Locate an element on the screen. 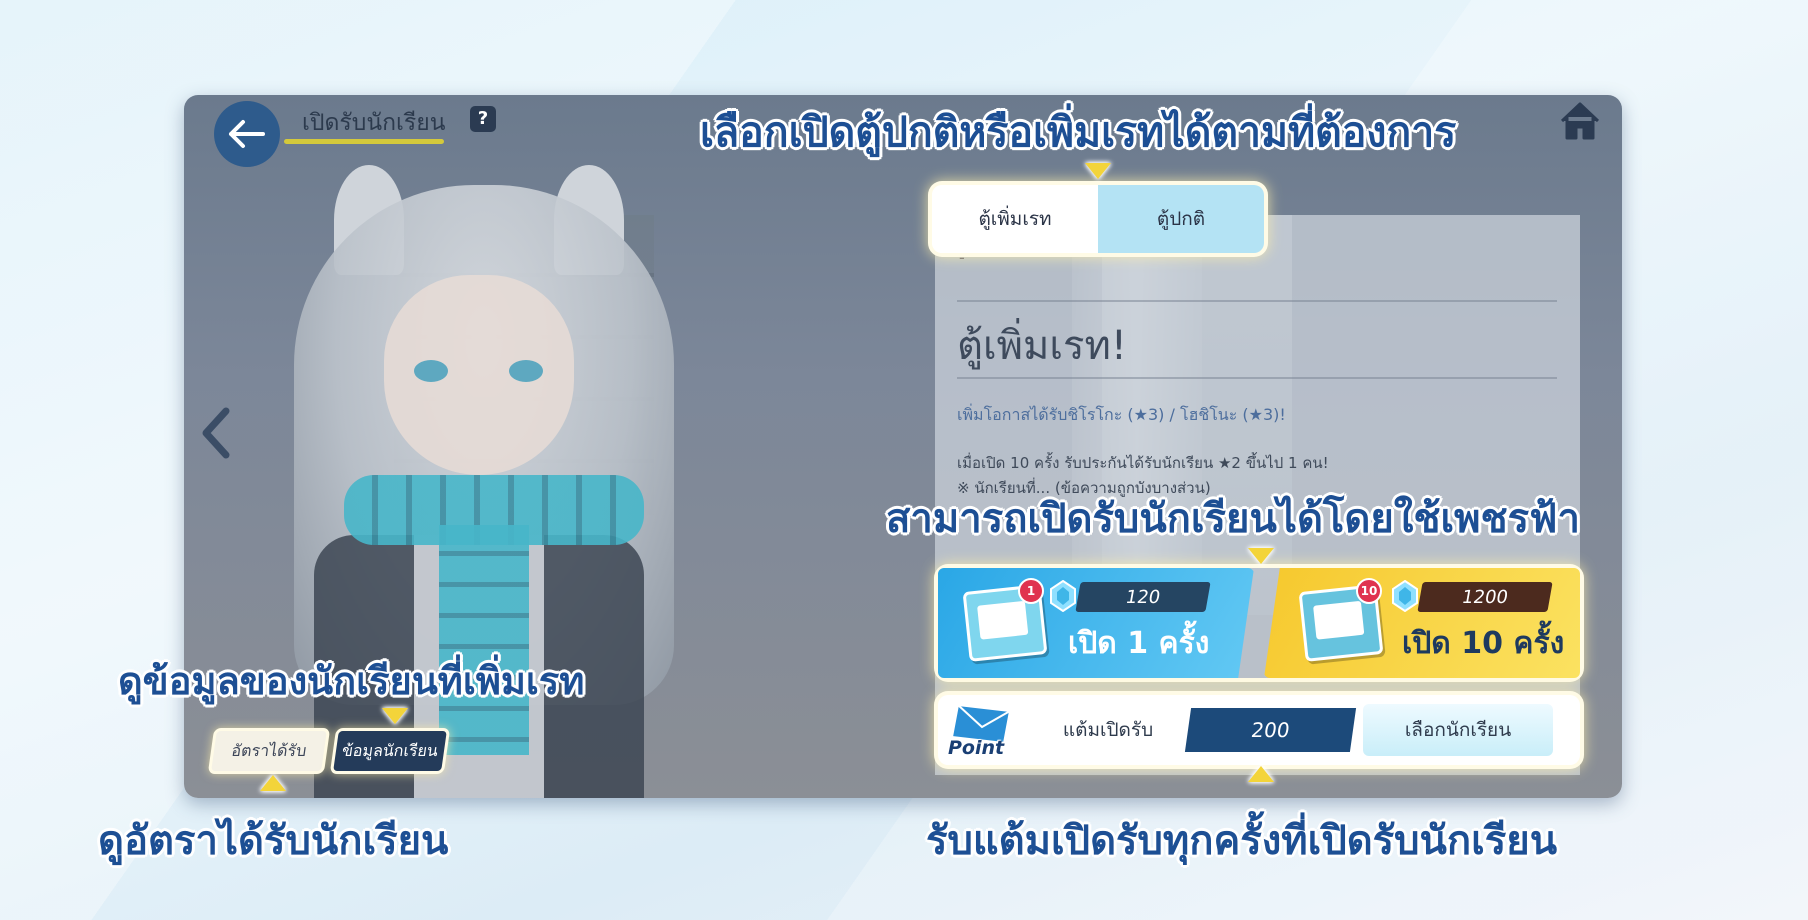 This screenshot has width=1808, height=920. pull-10-button: 10 1200 เปิด 10 ครั้ง is located at coordinates (1422, 623).